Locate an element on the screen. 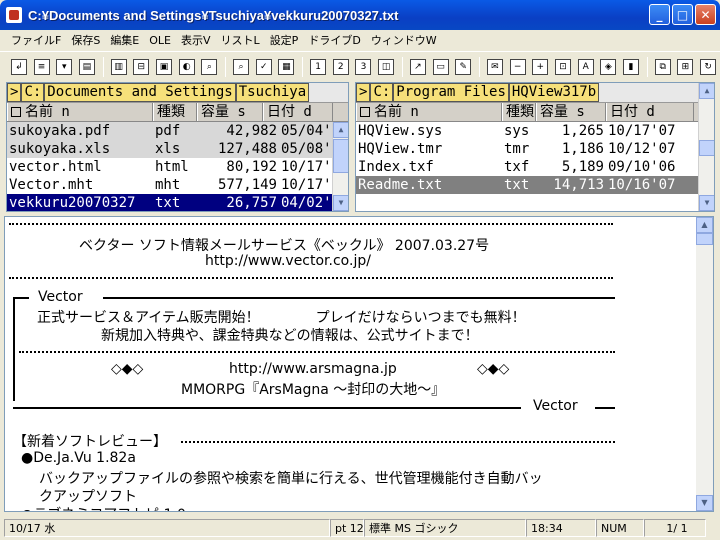 This screenshot has width=720, height=540. menu-file: ファイルF is located at coordinates (36, 40).